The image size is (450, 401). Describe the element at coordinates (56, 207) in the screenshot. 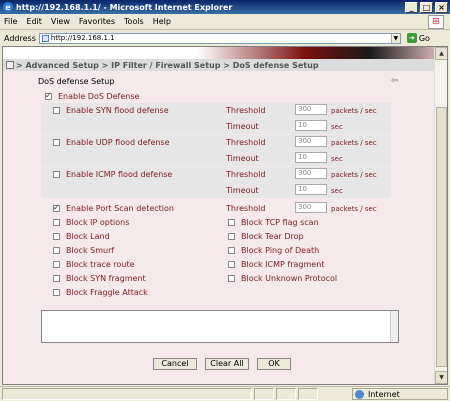

I see `port-scan-checkbox` at that location.